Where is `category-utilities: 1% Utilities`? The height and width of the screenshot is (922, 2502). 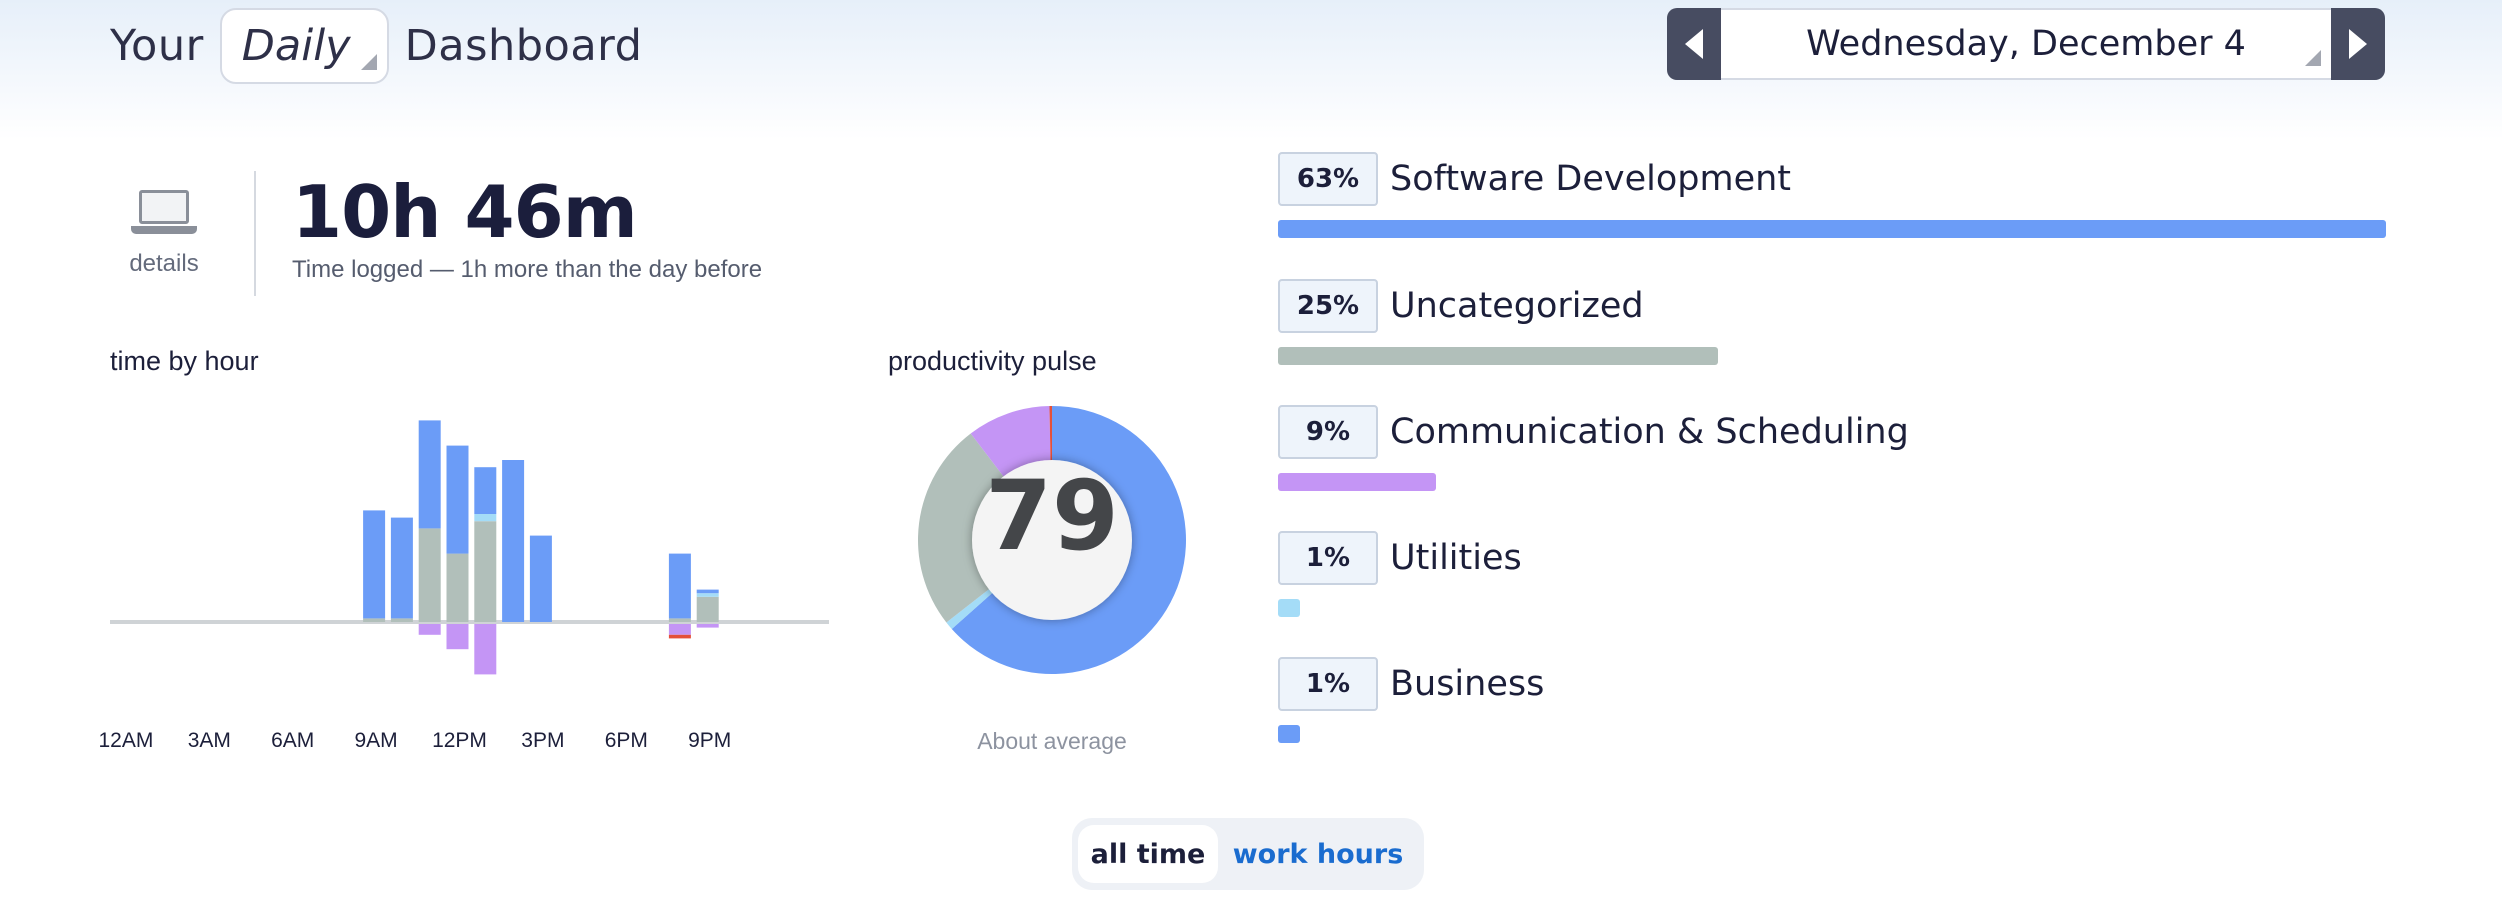
category-utilities: 1% Utilities is located at coordinates (1832, 574).